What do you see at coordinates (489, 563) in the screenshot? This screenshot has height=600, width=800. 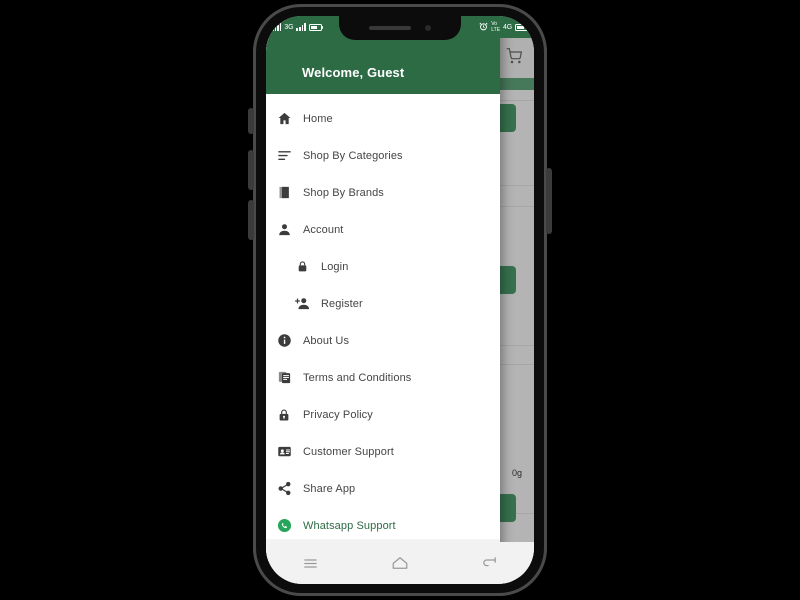 I see `back-icon` at bounding box center [489, 563].